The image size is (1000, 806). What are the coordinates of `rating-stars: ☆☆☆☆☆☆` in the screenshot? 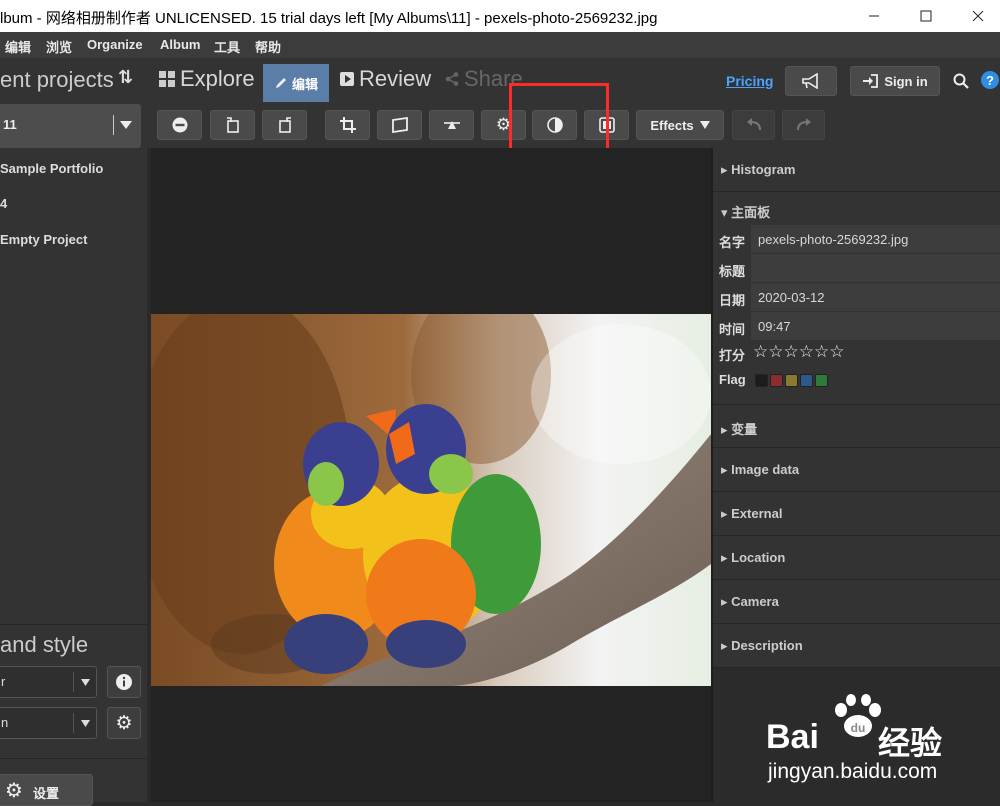 It's located at (798, 352).